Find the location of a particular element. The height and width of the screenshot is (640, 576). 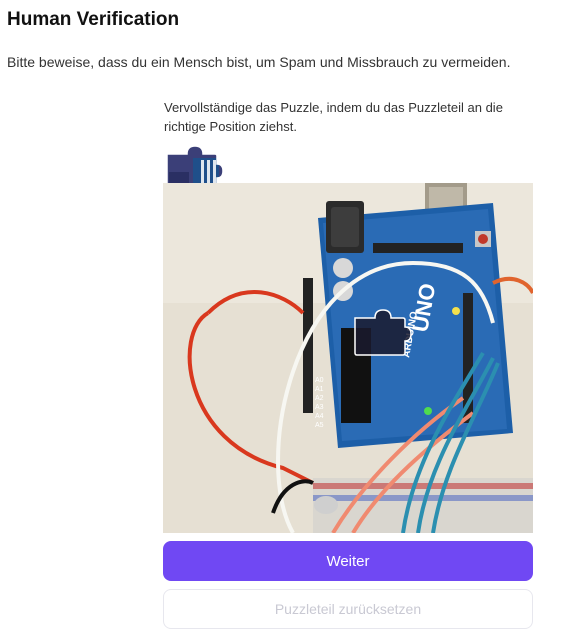

page-title: Human Verification is located at coordinates (93, 19).